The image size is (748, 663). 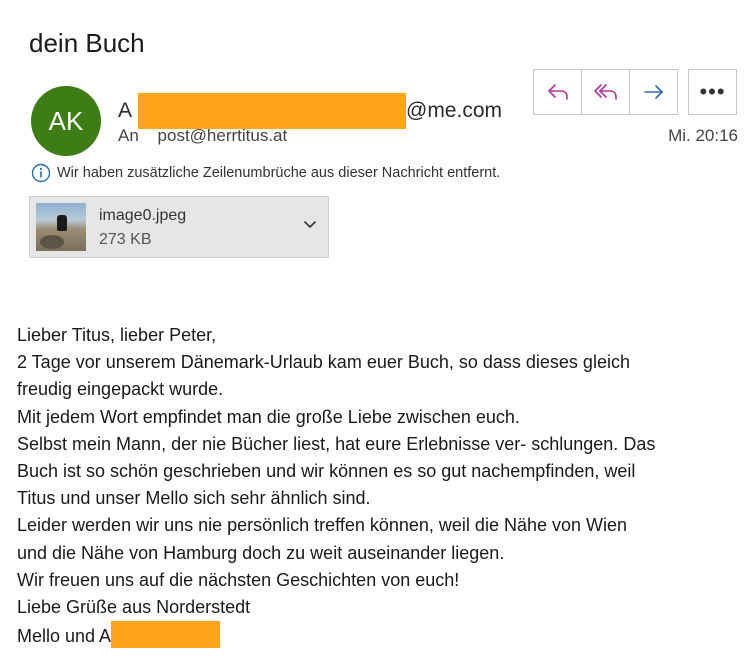 What do you see at coordinates (703, 135) in the screenshot?
I see `received-time: Mi. 20:16` at bounding box center [703, 135].